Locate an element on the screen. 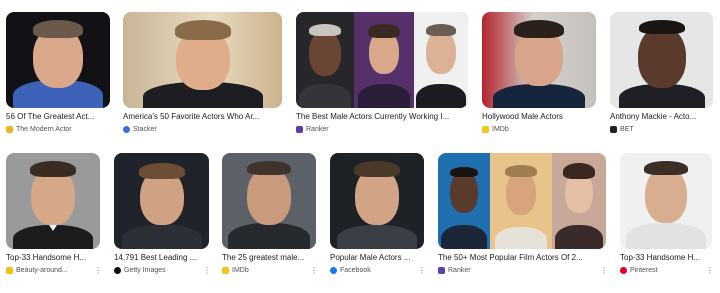 The image size is (720, 293). image-result-card: The 25 greatest male... IMDb ⋮ is located at coordinates (270, 214).